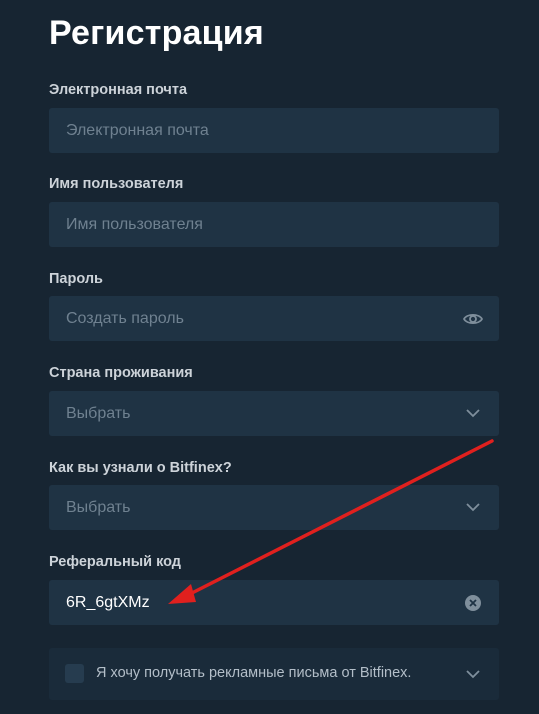 The image size is (539, 714). Describe the element at coordinates (98, 413) in the screenshot. I see `country-select-value: Выбрать` at that location.